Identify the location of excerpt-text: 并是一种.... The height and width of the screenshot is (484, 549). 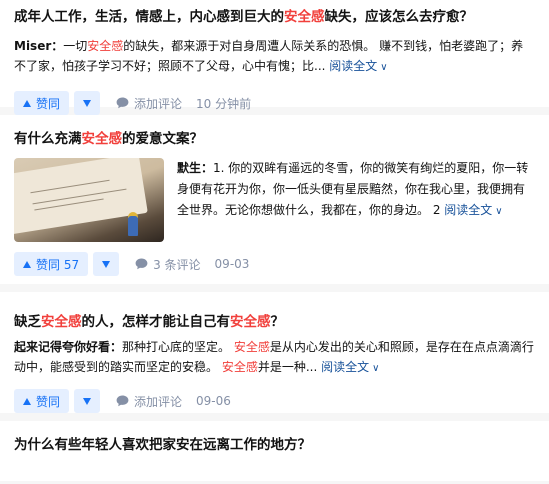
(287, 367).